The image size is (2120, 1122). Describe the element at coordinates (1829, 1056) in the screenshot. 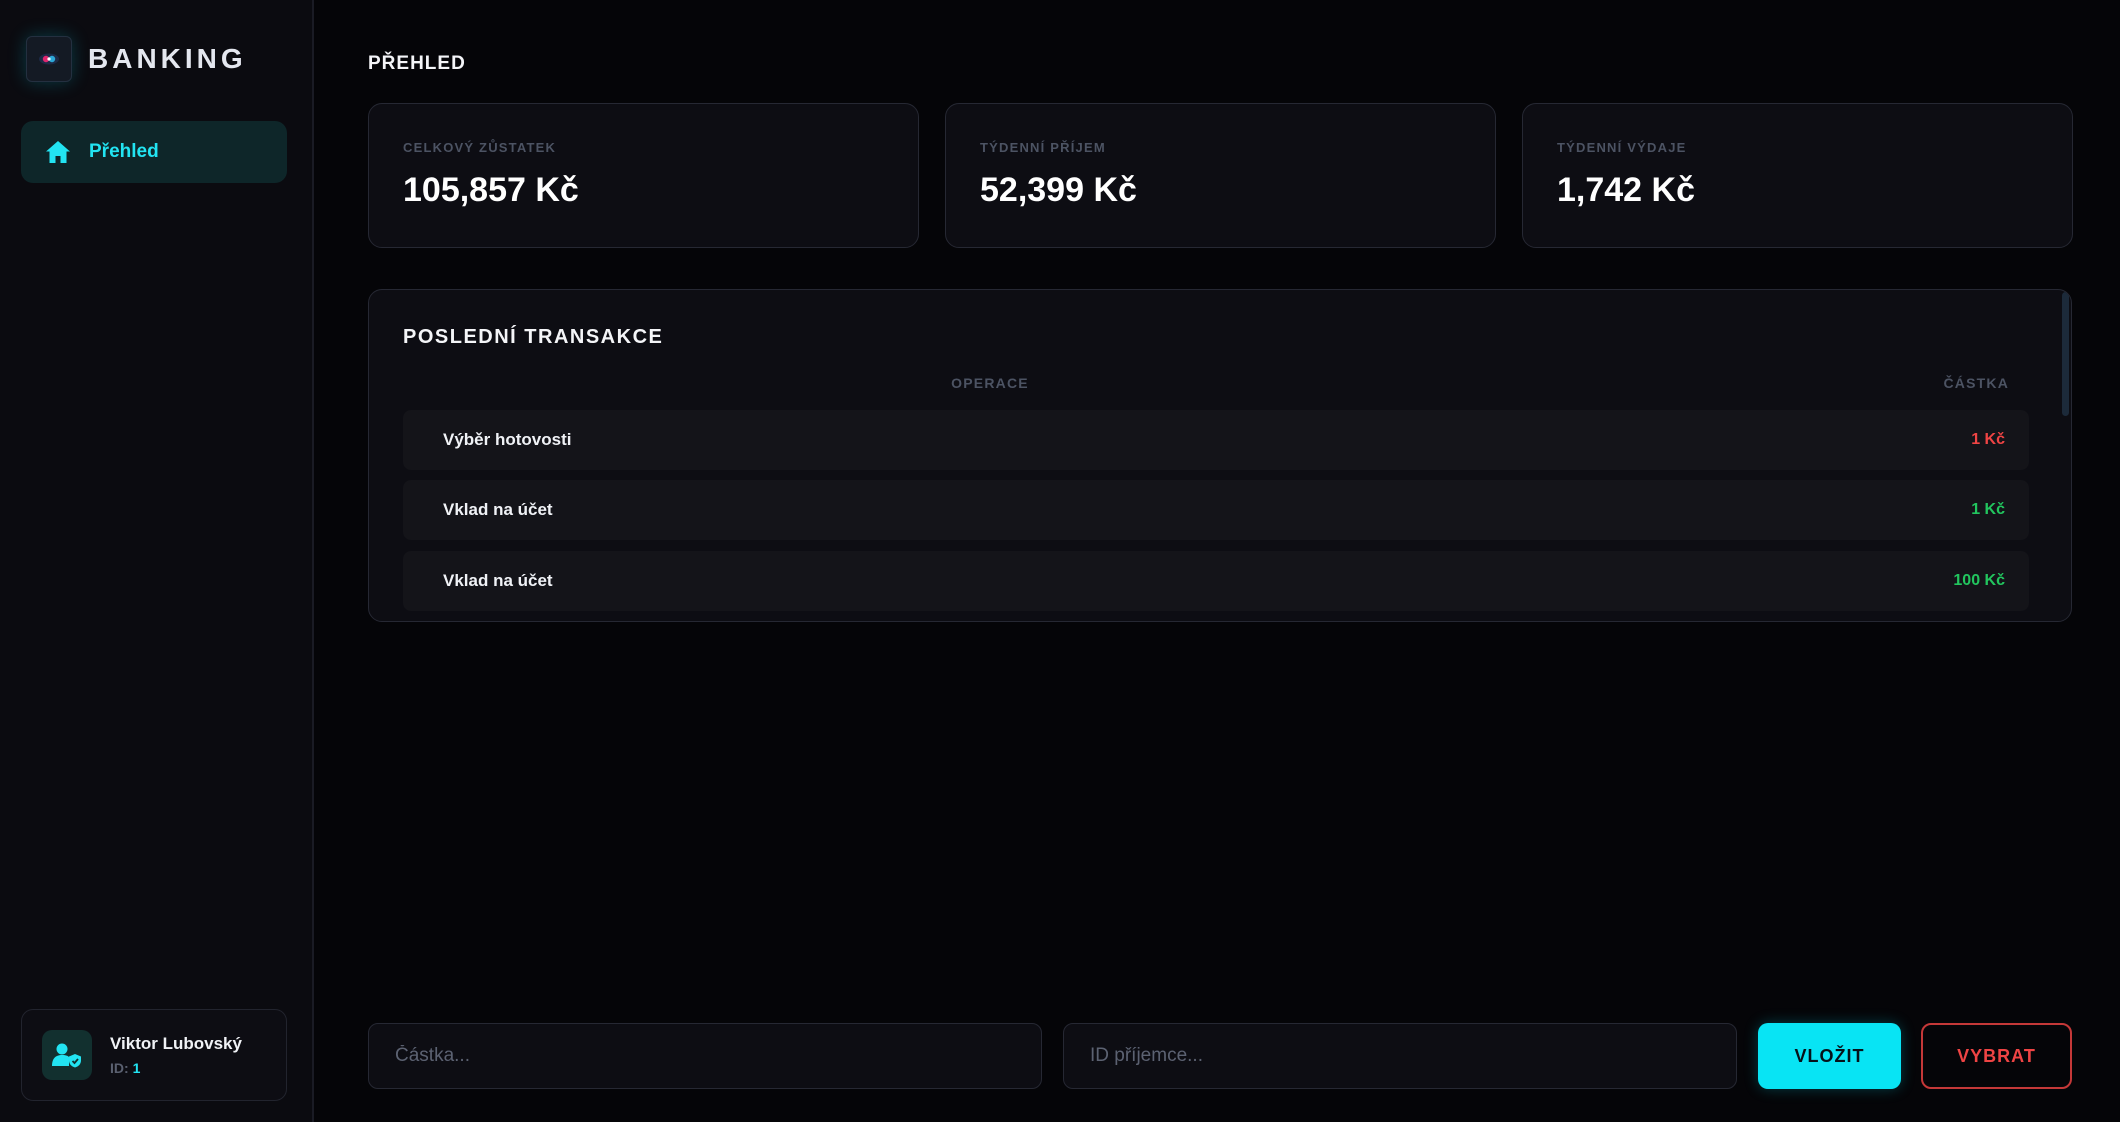

I see `deposit-button: VLOŽIT` at that location.